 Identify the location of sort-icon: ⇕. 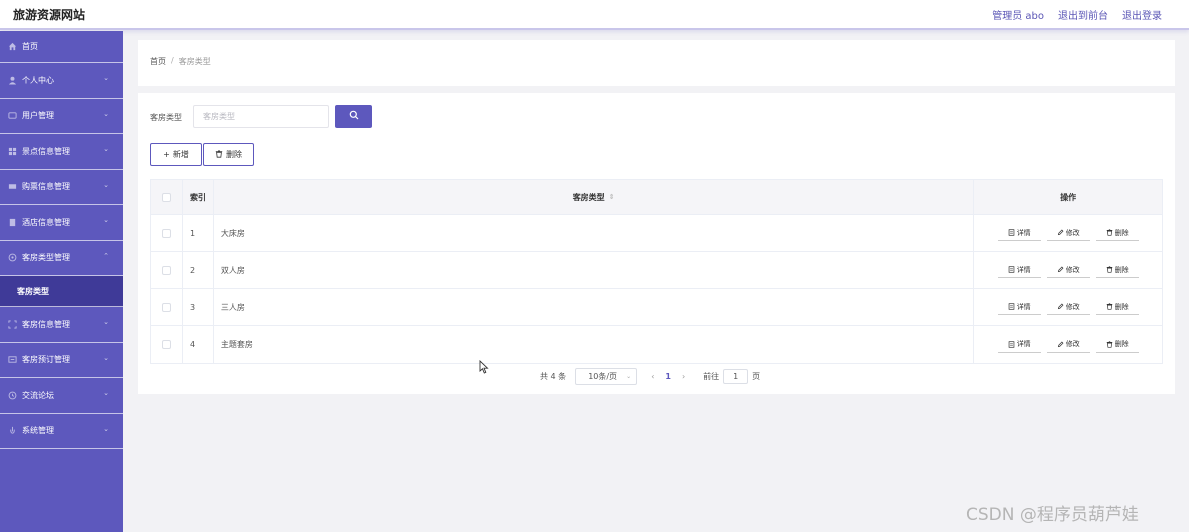
(612, 197).